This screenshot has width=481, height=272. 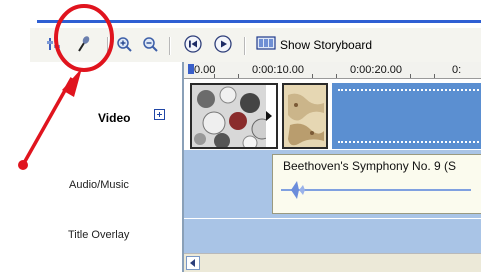 I want to click on zoom-out-icon, so click(x=150, y=46).